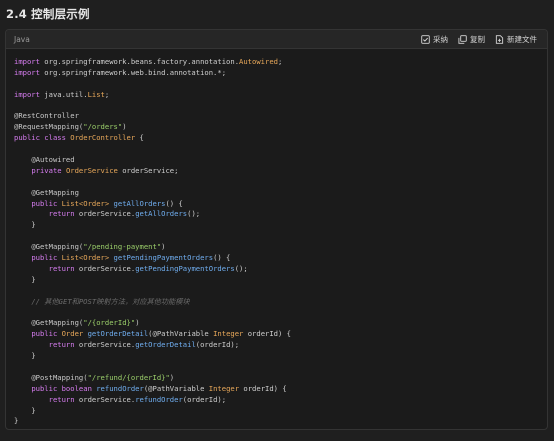 This screenshot has height=441, width=554. Describe the element at coordinates (280, 302) in the screenshot. I see `code-line: // 其他GET和POST映射方法，对应其他功能模块` at that location.